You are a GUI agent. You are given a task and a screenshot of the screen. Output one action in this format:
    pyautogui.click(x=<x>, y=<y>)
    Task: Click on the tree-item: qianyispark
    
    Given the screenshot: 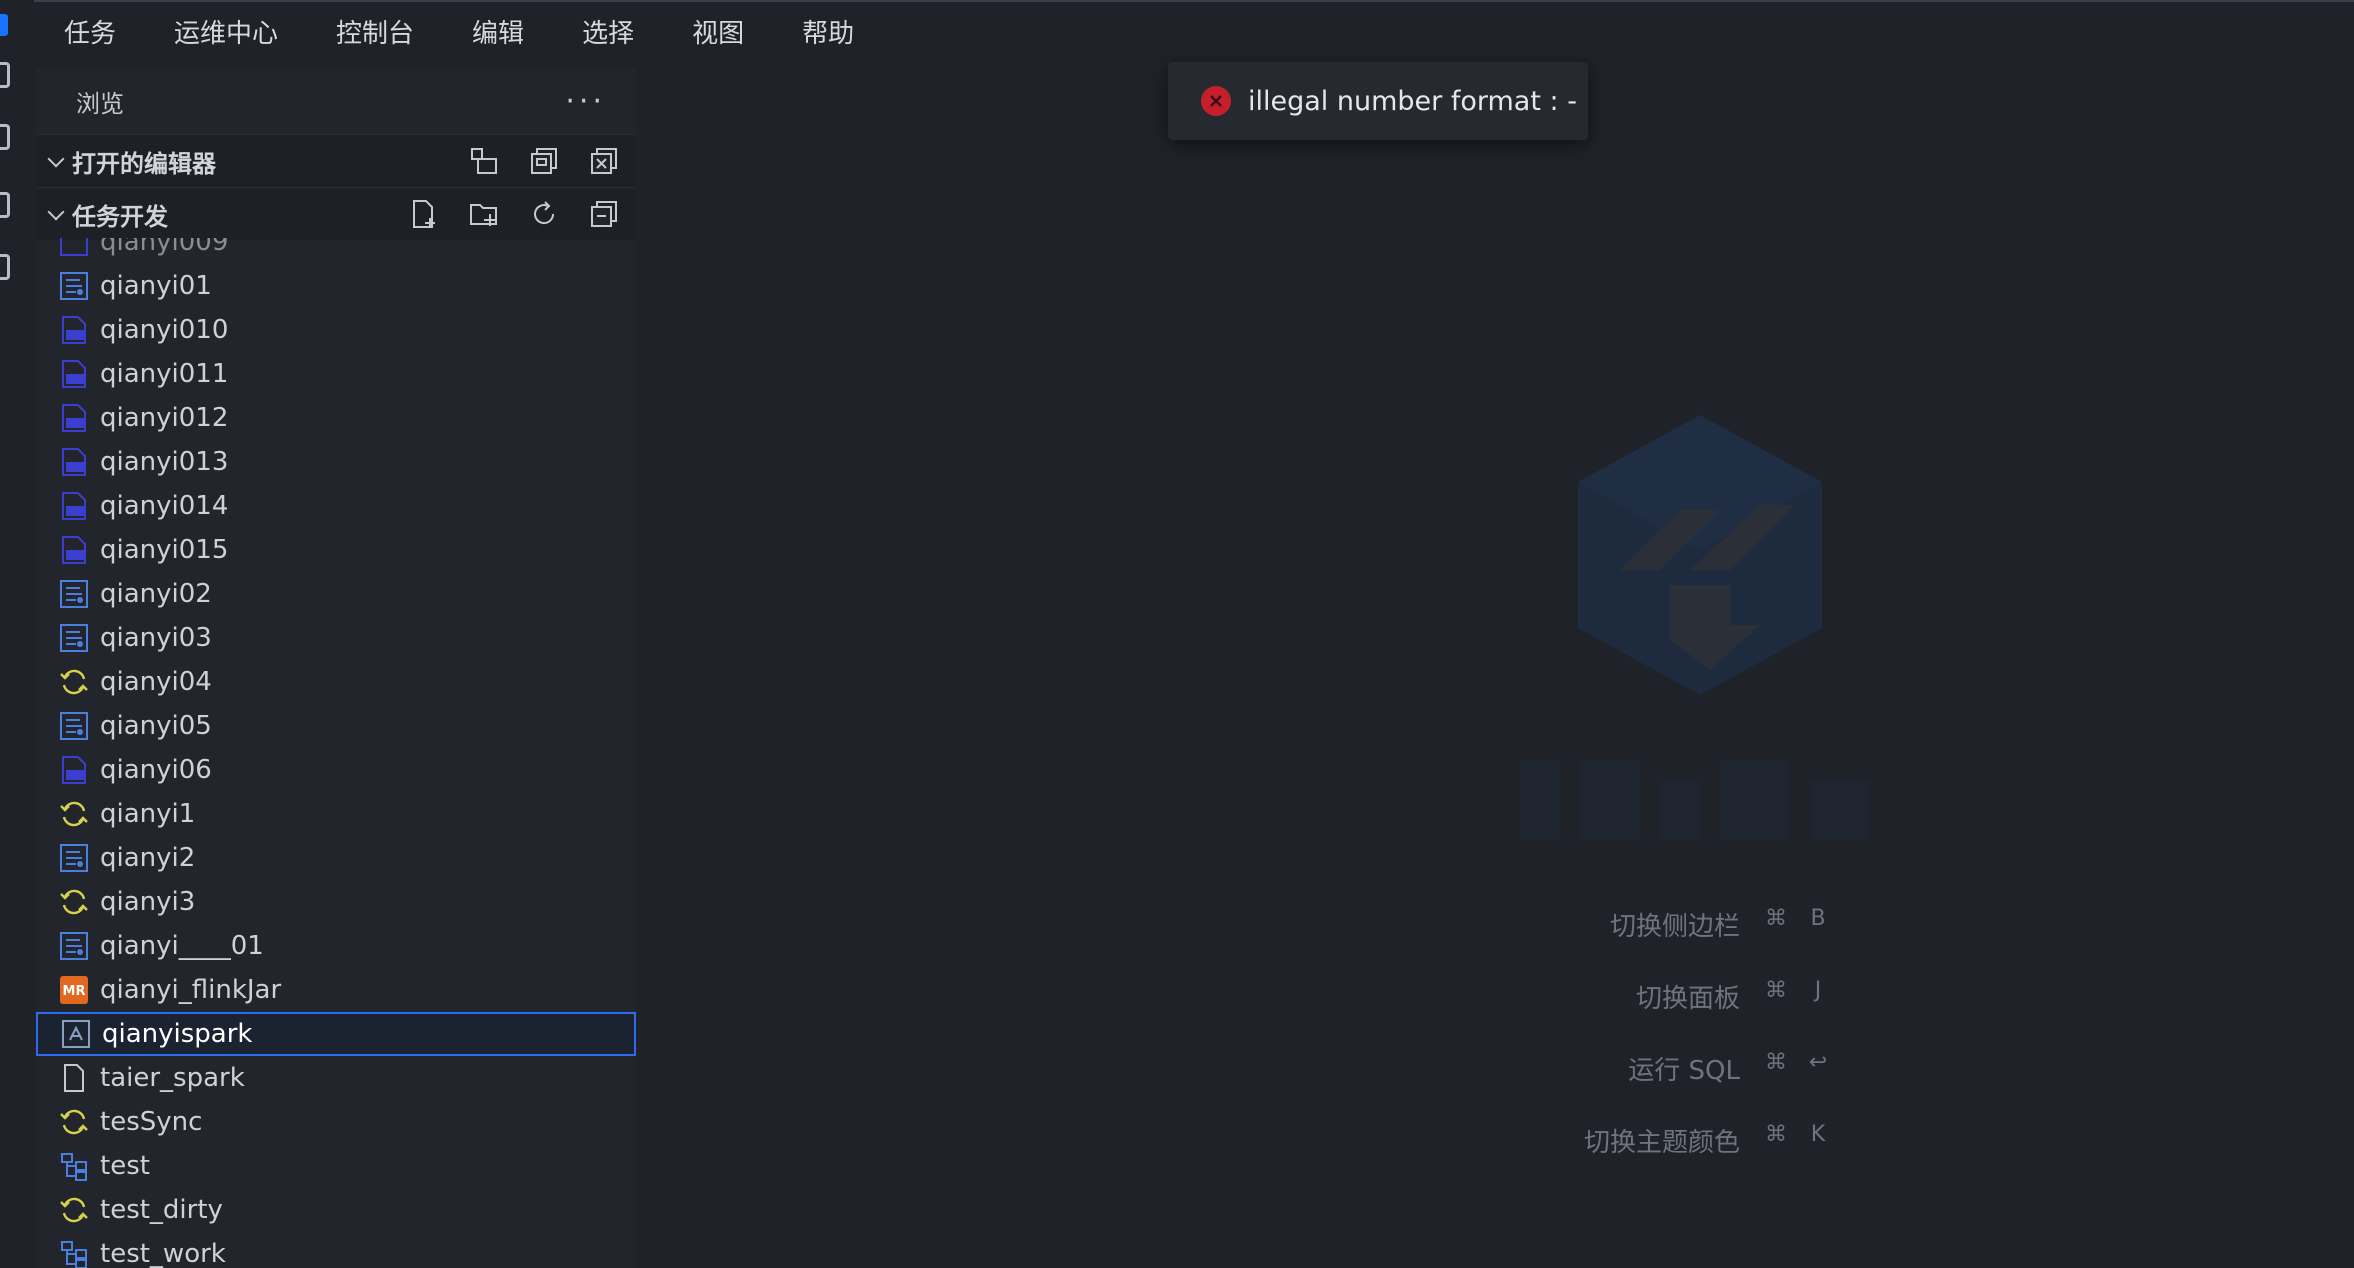 What is the action you would take?
    pyautogui.click(x=336, y=1034)
    